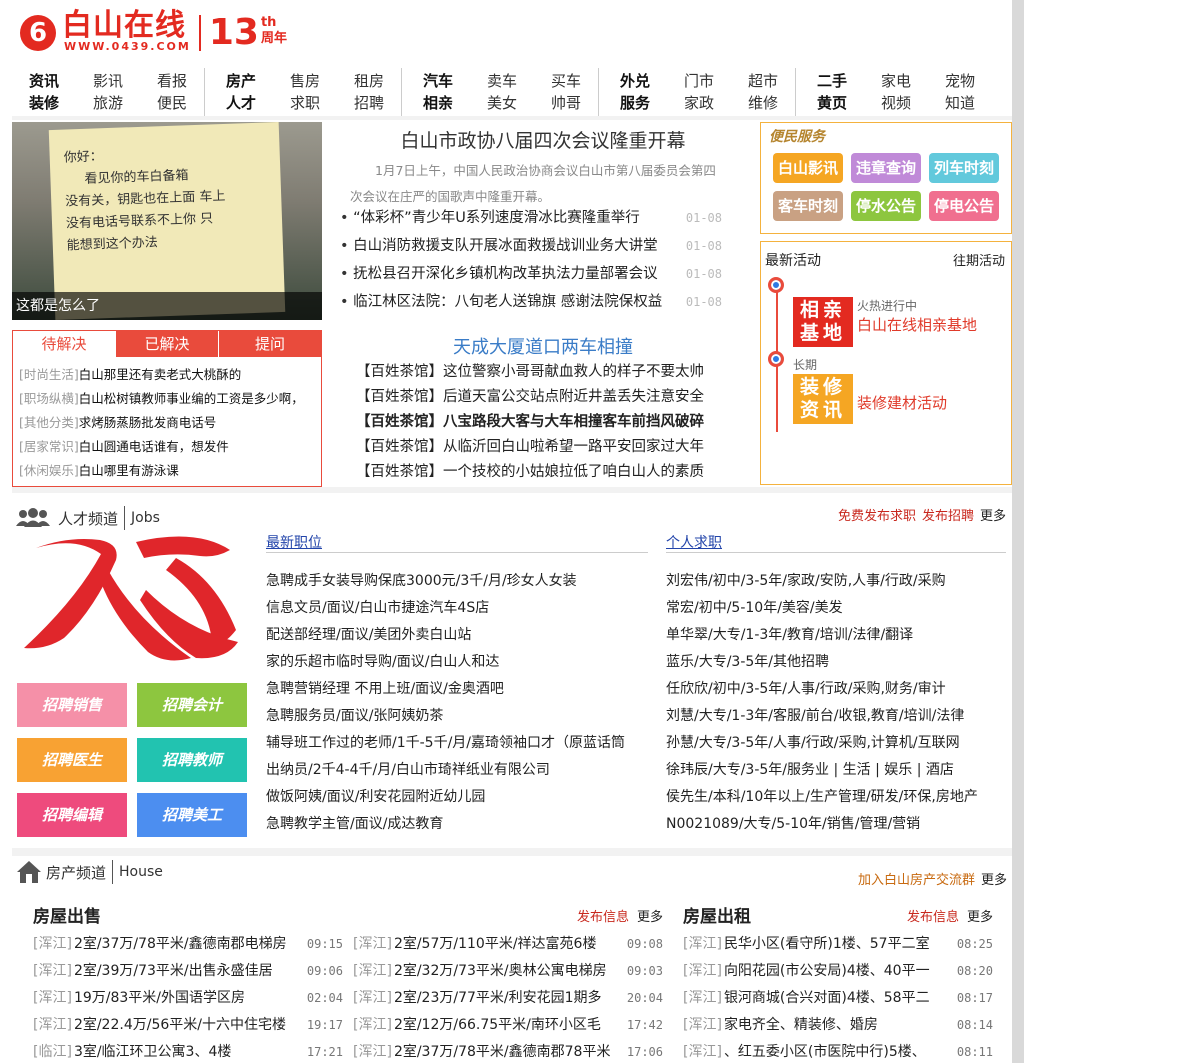 Image resolution: width=1200 pixels, height=1063 pixels. What do you see at coordinates (826, 689) in the screenshot?
I see `resume-link: 任欣欣/初中/3-5年/人事/行政/采购,财务/审计` at bounding box center [826, 689].